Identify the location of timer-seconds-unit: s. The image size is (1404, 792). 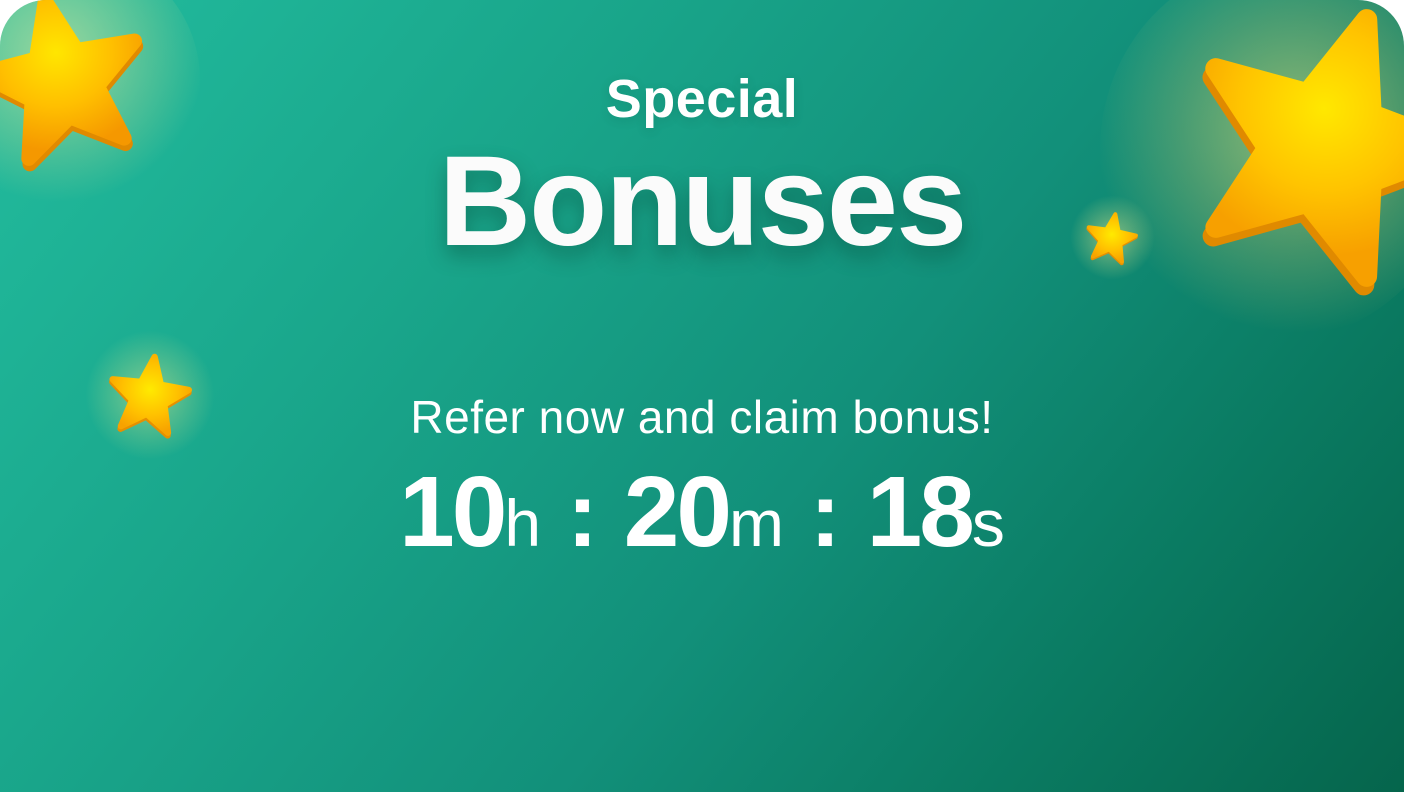
(988, 523).